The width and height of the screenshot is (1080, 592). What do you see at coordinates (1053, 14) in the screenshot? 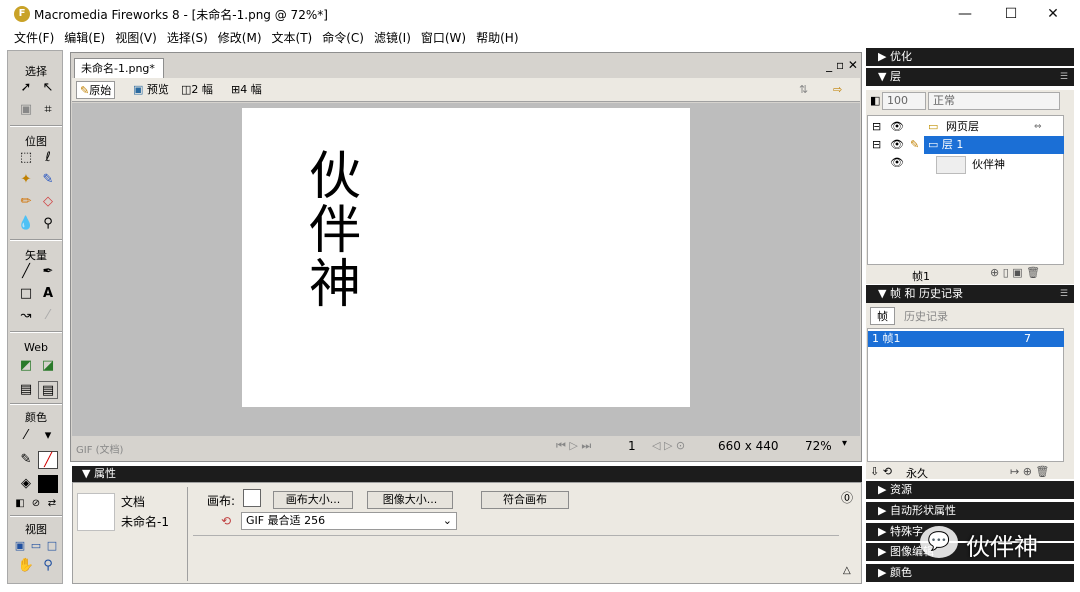
I see `close-button: ✕` at bounding box center [1053, 14].